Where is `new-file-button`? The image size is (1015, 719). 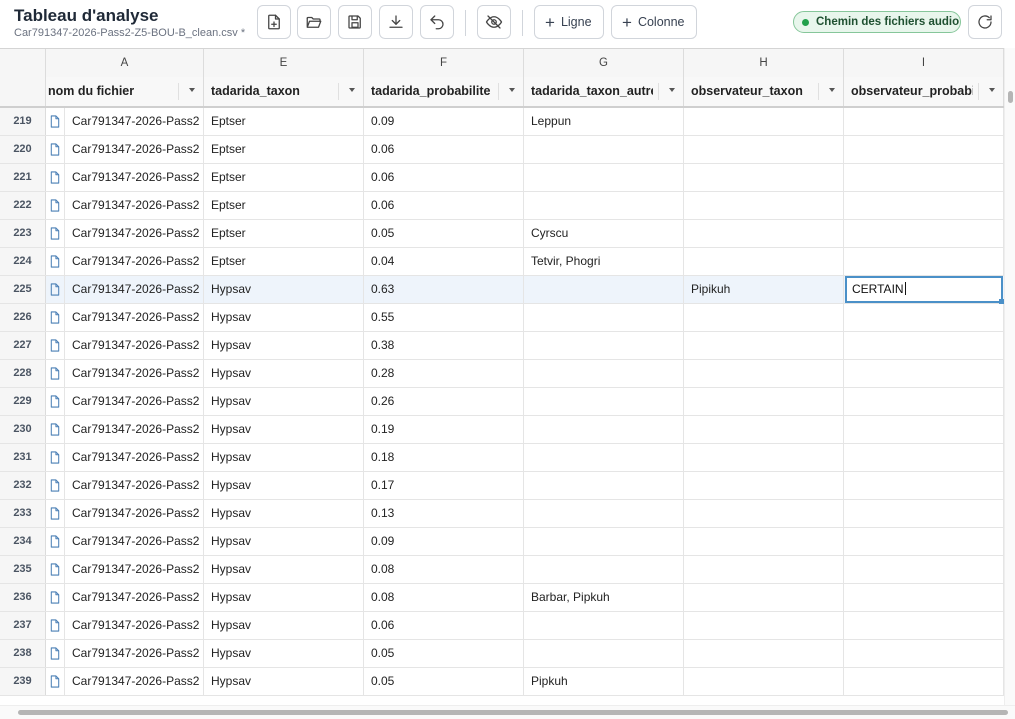
new-file-button is located at coordinates (274, 22).